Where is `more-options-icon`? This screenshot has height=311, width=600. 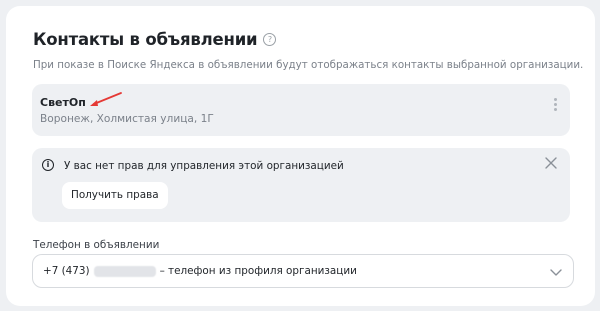 more-options-icon is located at coordinates (555, 106).